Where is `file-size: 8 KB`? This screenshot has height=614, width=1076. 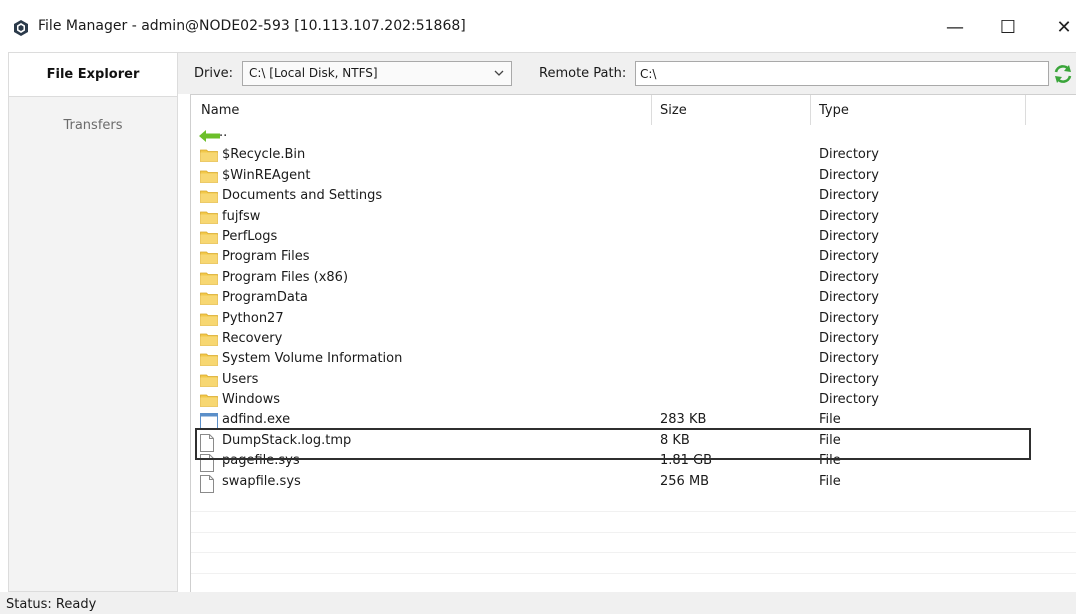 file-size: 8 KB is located at coordinates (675, 440).